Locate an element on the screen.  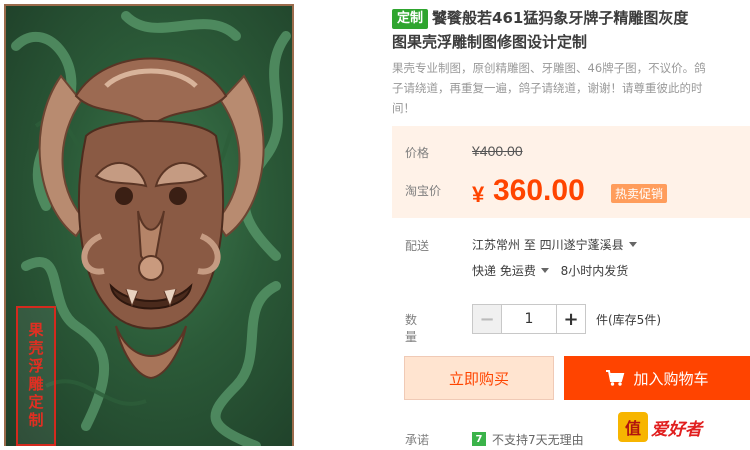
product-title: 定制 饕餮般若461猛犸象牙牌子精雕图灰度 图果壳浮雕制图修图设计定制 is located at coordinates (571, 30).